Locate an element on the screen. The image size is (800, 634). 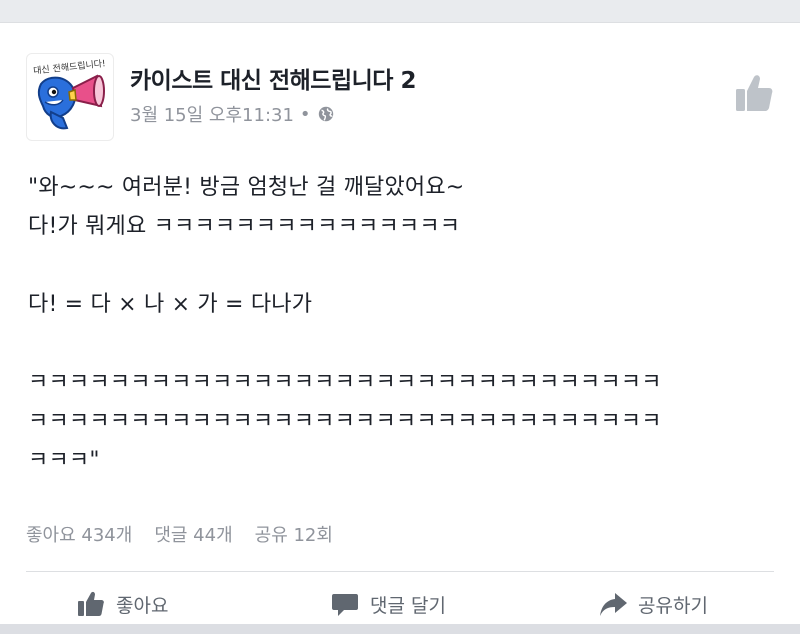
like-count: 좋아요 434개 is located at coordinates (79, 534).